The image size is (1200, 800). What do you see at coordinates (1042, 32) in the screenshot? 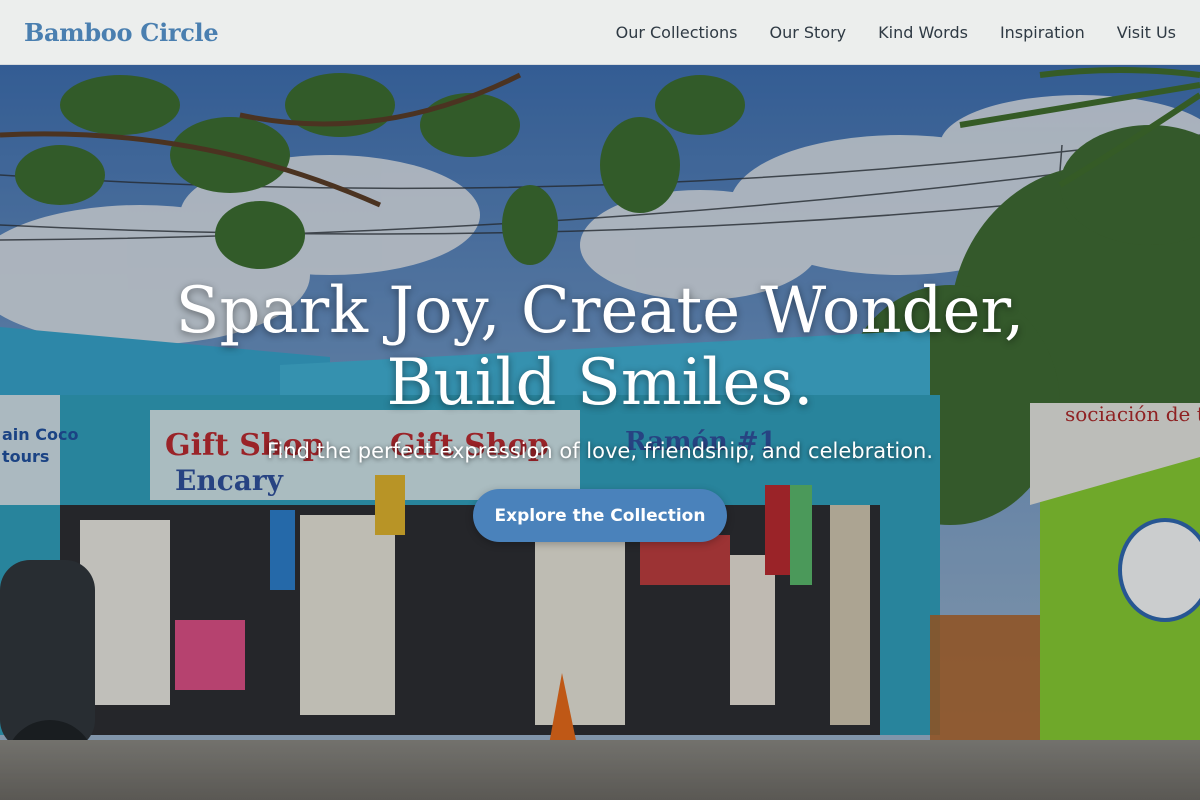
I see `nav-link-inspiration: Inspiration` at bounding box center [1042, 32].